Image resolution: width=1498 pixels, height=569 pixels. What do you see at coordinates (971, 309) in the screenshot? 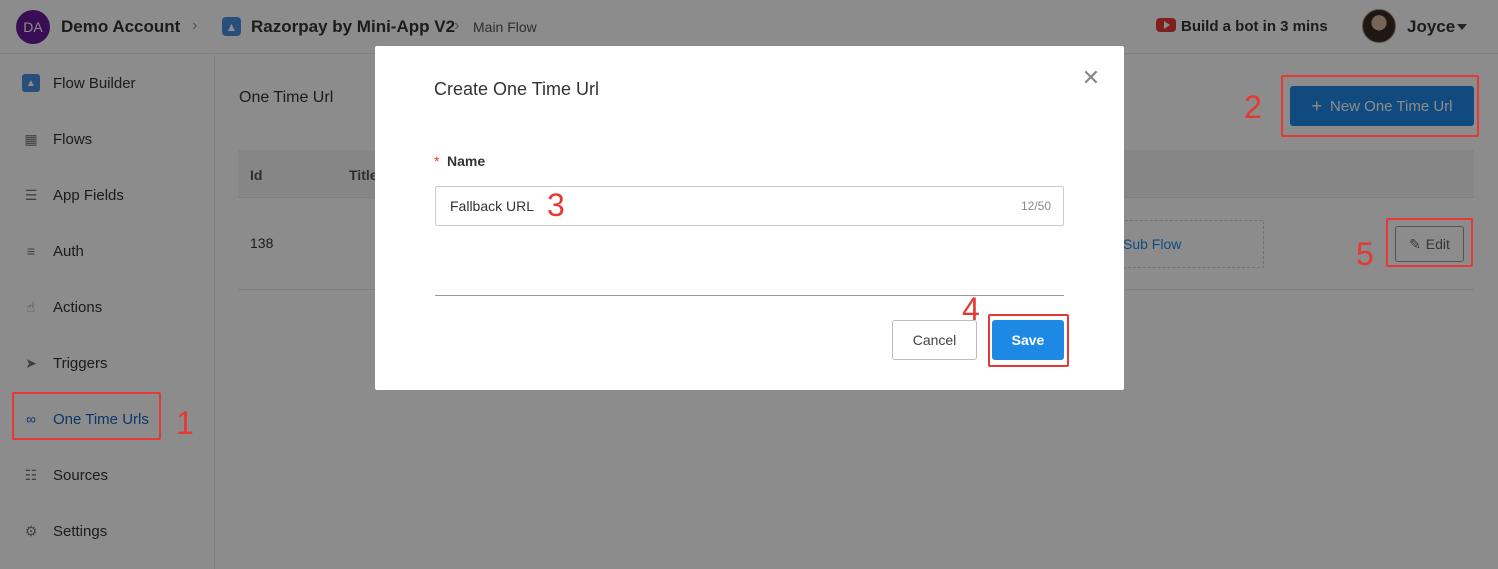
I see `annotation-number-4: 4` at bounding box center [971, 309].